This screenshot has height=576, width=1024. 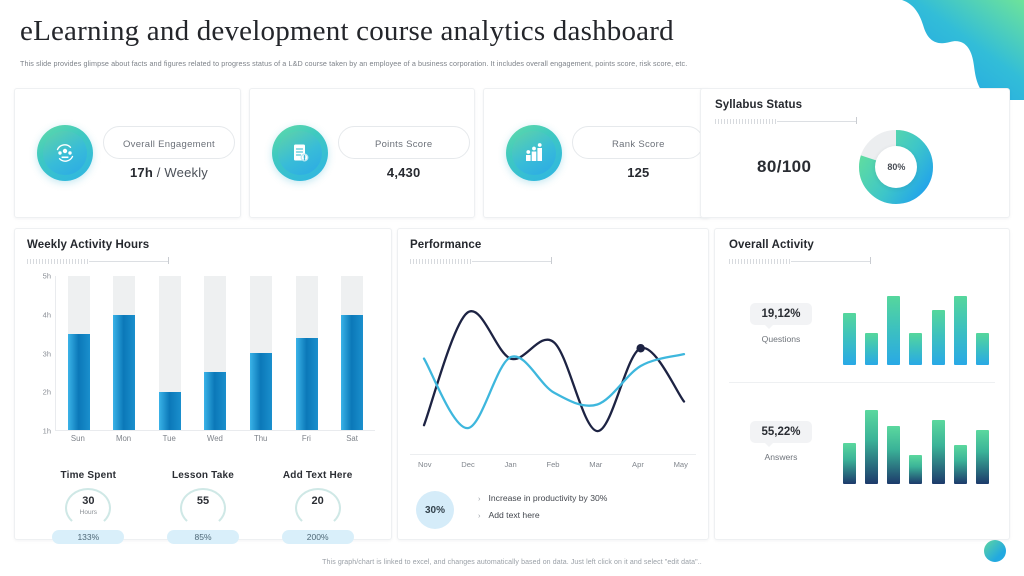 I want to click on x-tick-label: Sun, so click(x=77, y=438).